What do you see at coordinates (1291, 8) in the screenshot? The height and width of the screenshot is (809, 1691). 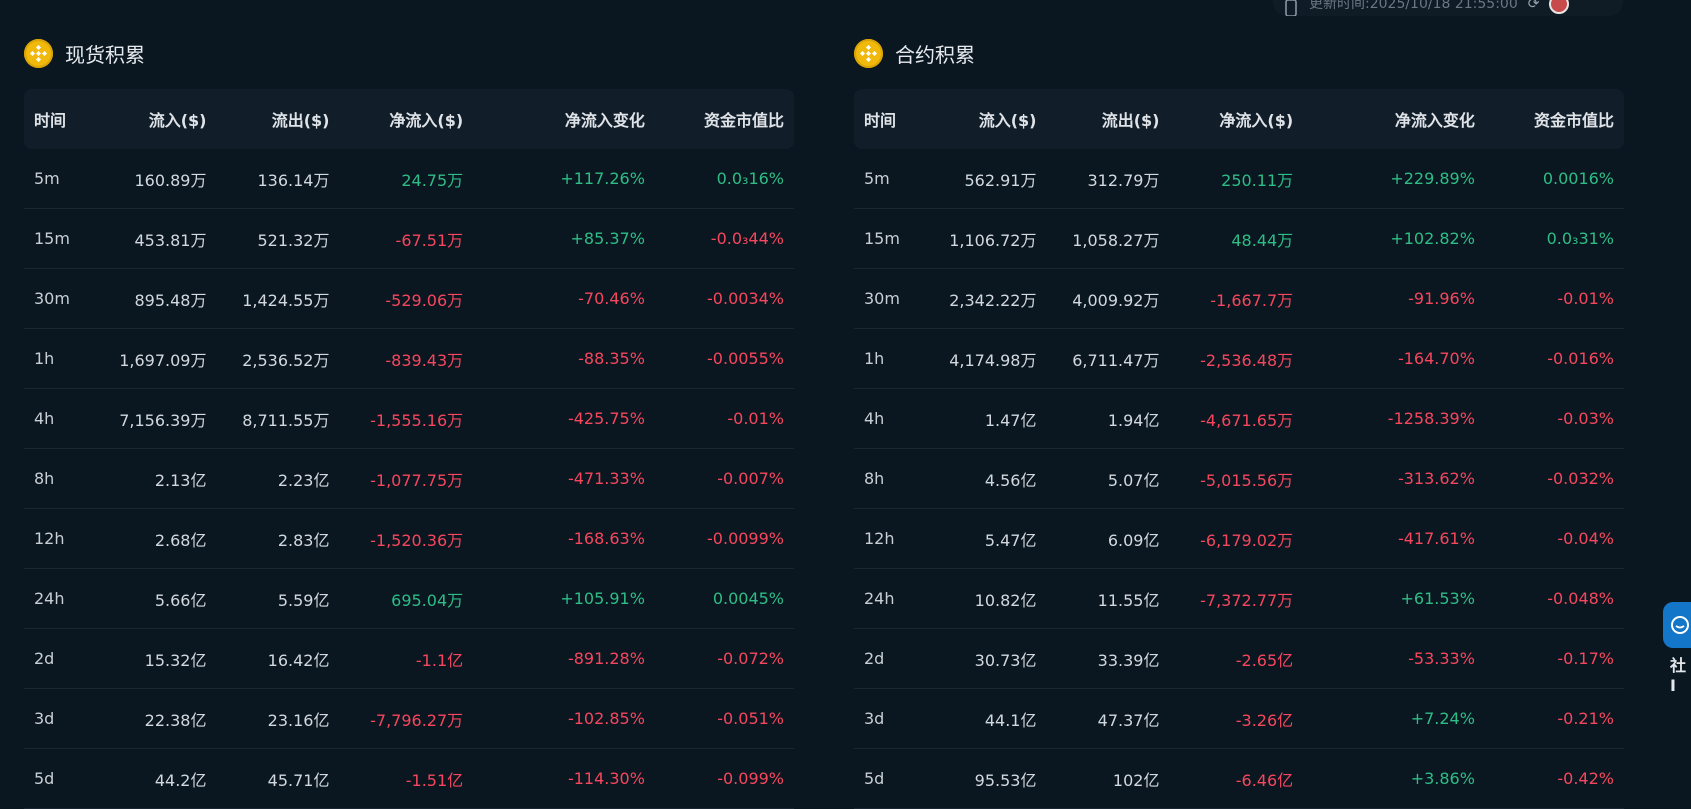 I see `phone-icon` at bounding box center [1291, 8].